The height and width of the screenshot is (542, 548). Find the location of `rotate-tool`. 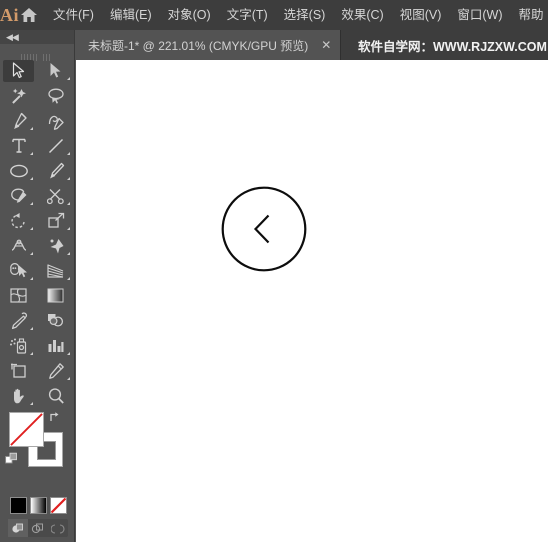

rotate-tool is located at coordinates (18, 220).